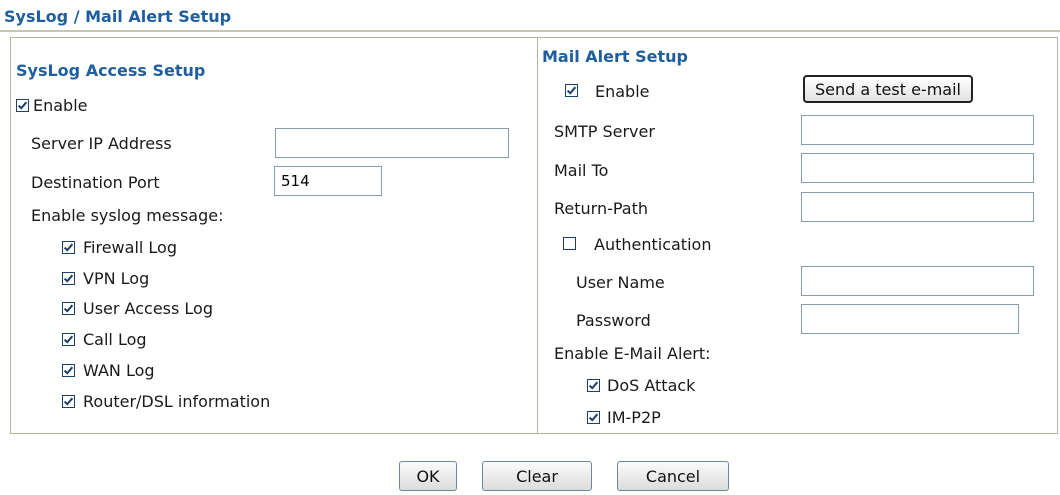 This screenshot has height=495, width=1060. What do you see at coordinates (604, 131) in the screenshot?
I see `smtp-server-label: SMTP Server` at bounding box center [604, 131].